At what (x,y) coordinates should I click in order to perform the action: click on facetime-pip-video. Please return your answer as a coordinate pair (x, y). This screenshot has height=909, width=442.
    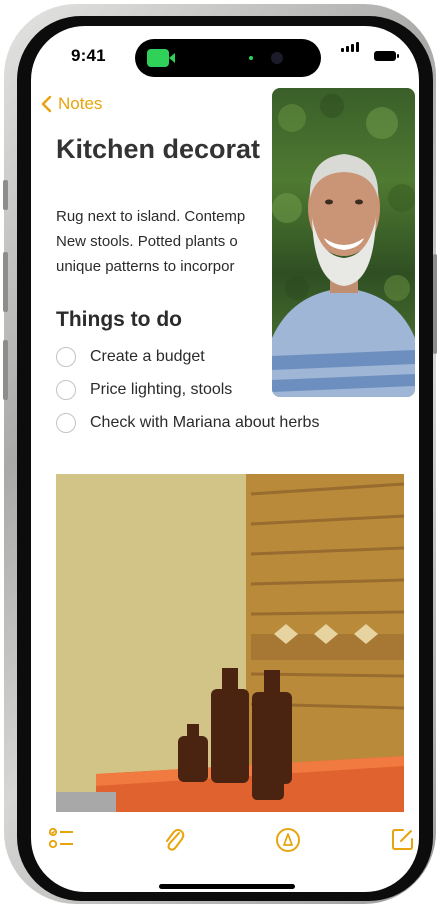
    Looking at the image, I should click on (343, 242).